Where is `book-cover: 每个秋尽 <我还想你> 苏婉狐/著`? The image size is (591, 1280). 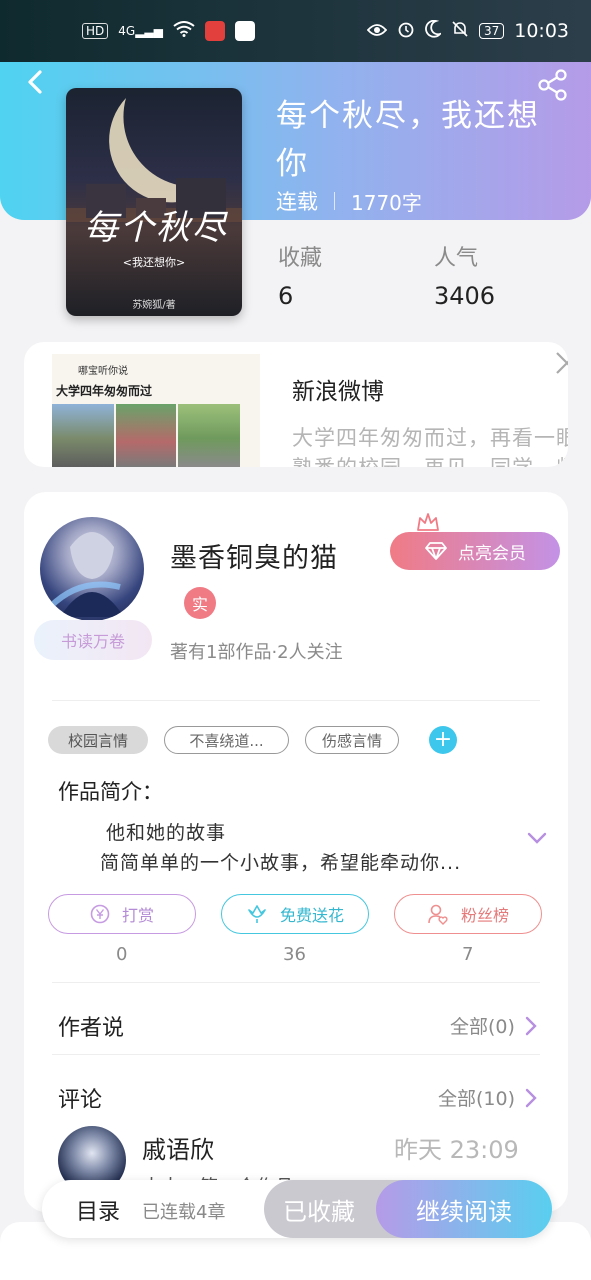
book-cover: 每个秋尽 <我还想你> 苏婉狐/著 is located at coordinates (154, 202).